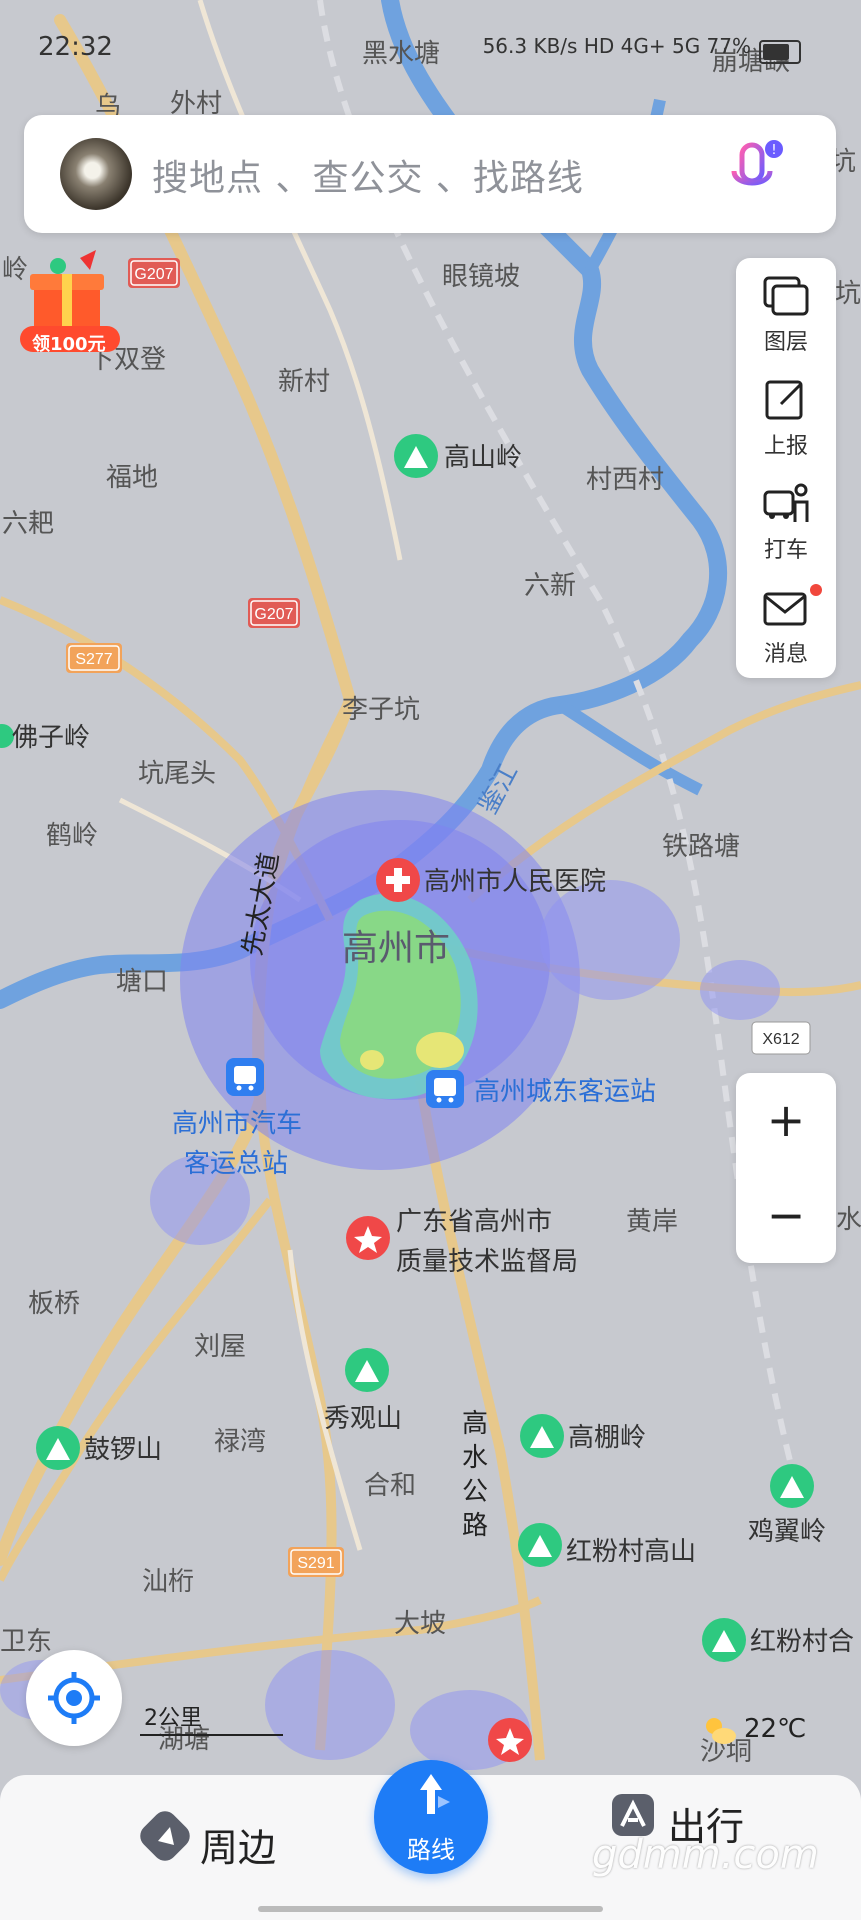 The height and width of the screenshot is (1920, 861). Describe the element at coordinates (240, 1442) in the screenshot. I see `place-label: 禄湾` at that location.